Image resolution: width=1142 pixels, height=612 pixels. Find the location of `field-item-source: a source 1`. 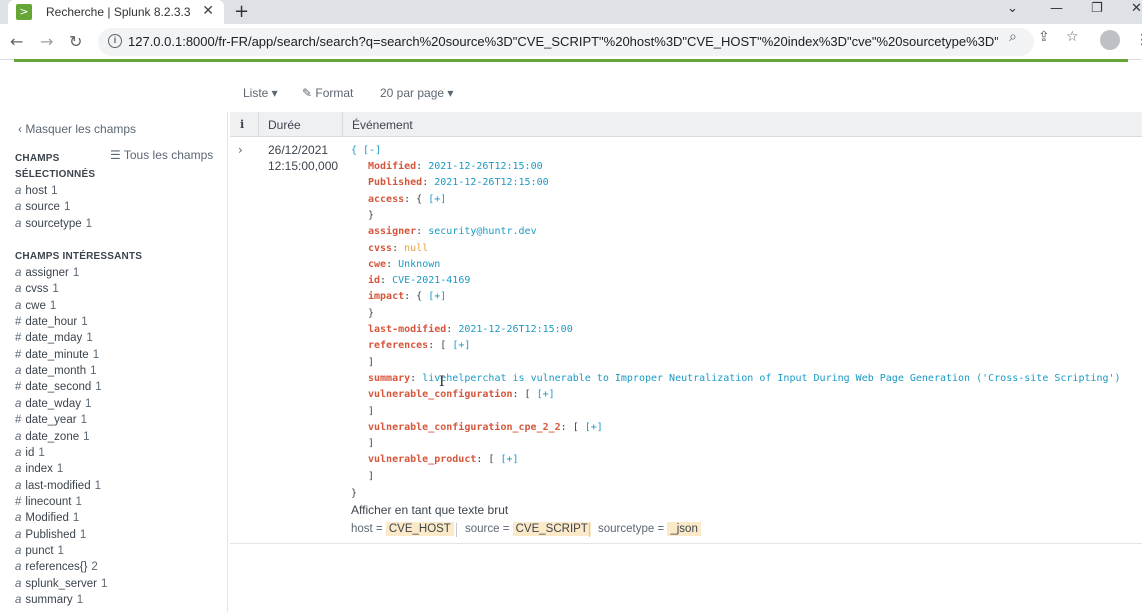

field-item-source: a source 1 is located at coordinates (42, 207).